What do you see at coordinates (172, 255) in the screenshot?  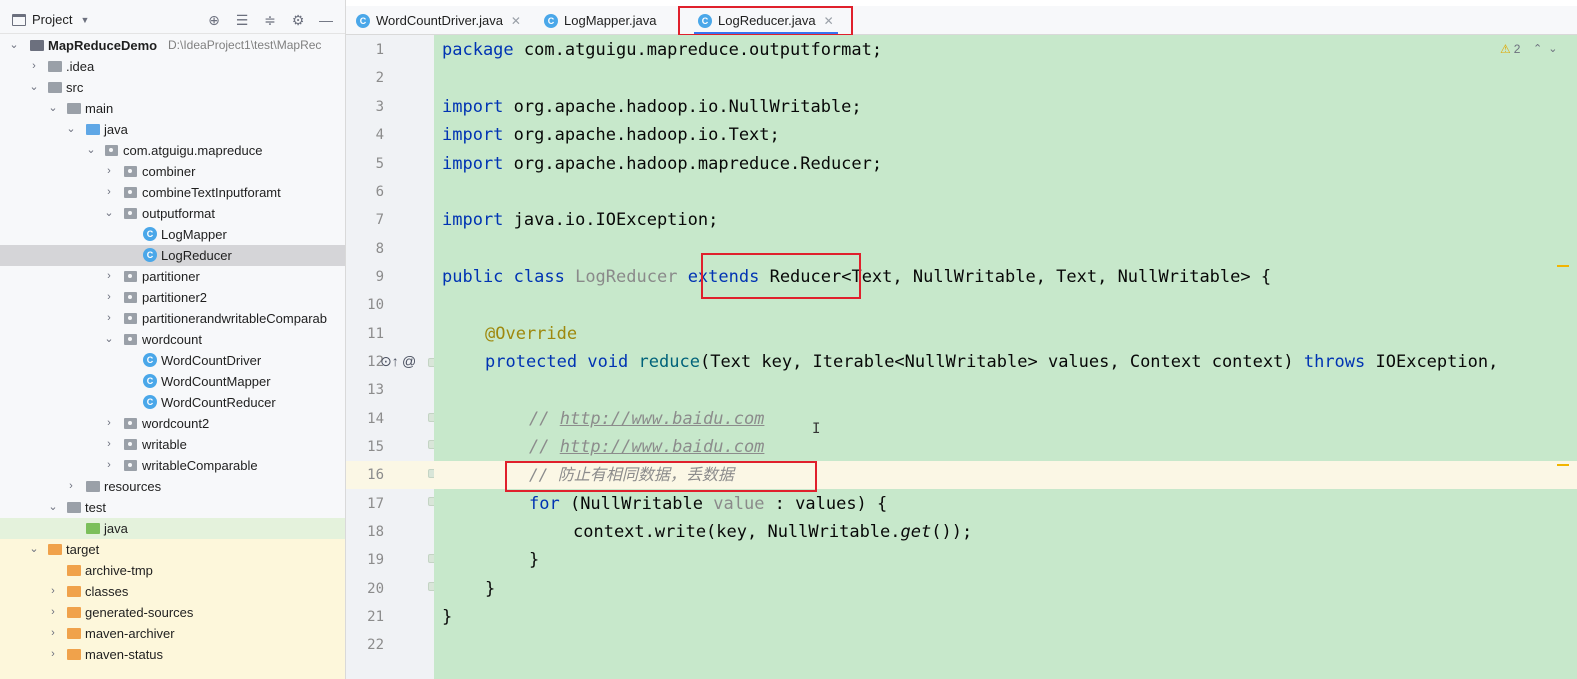 I see `tree-item-logreducer: C LogReducer` at bounding box center [172, 255].